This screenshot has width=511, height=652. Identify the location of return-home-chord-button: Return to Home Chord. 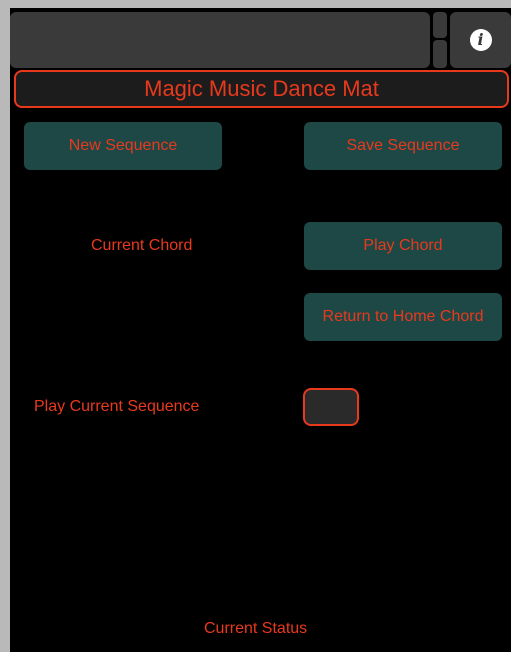
(403, 317).